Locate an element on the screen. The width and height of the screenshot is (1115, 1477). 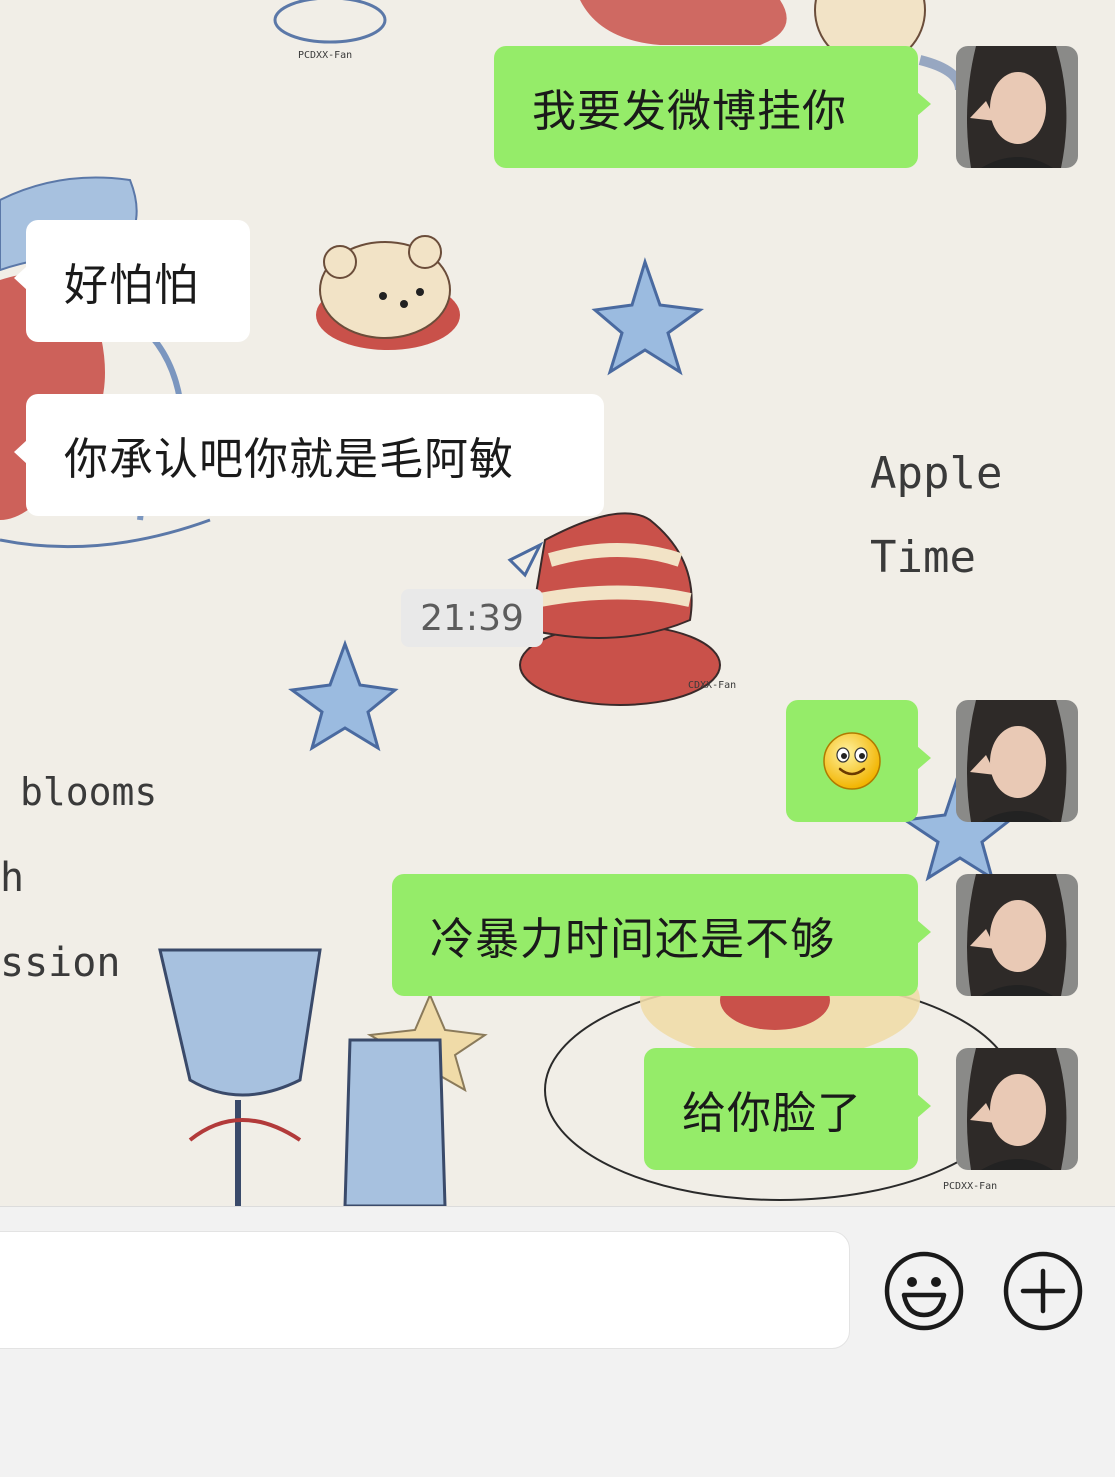
message-bubble-outgoing-emoji is located at coordinates (858, 761).